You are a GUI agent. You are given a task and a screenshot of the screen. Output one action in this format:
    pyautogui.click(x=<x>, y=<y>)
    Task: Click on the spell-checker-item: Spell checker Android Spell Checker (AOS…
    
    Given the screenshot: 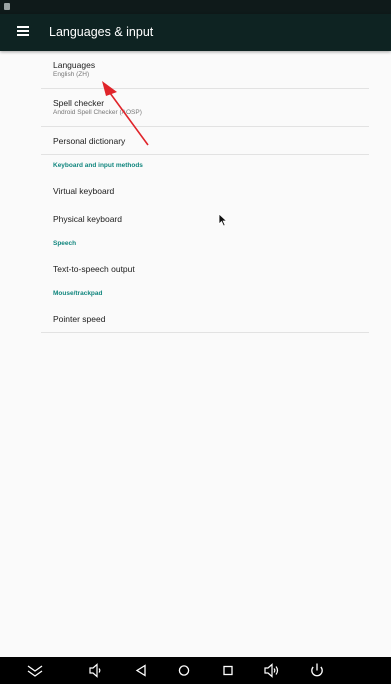 What is the action you would take?
    pyautogui.click(x=205, y=108)
    